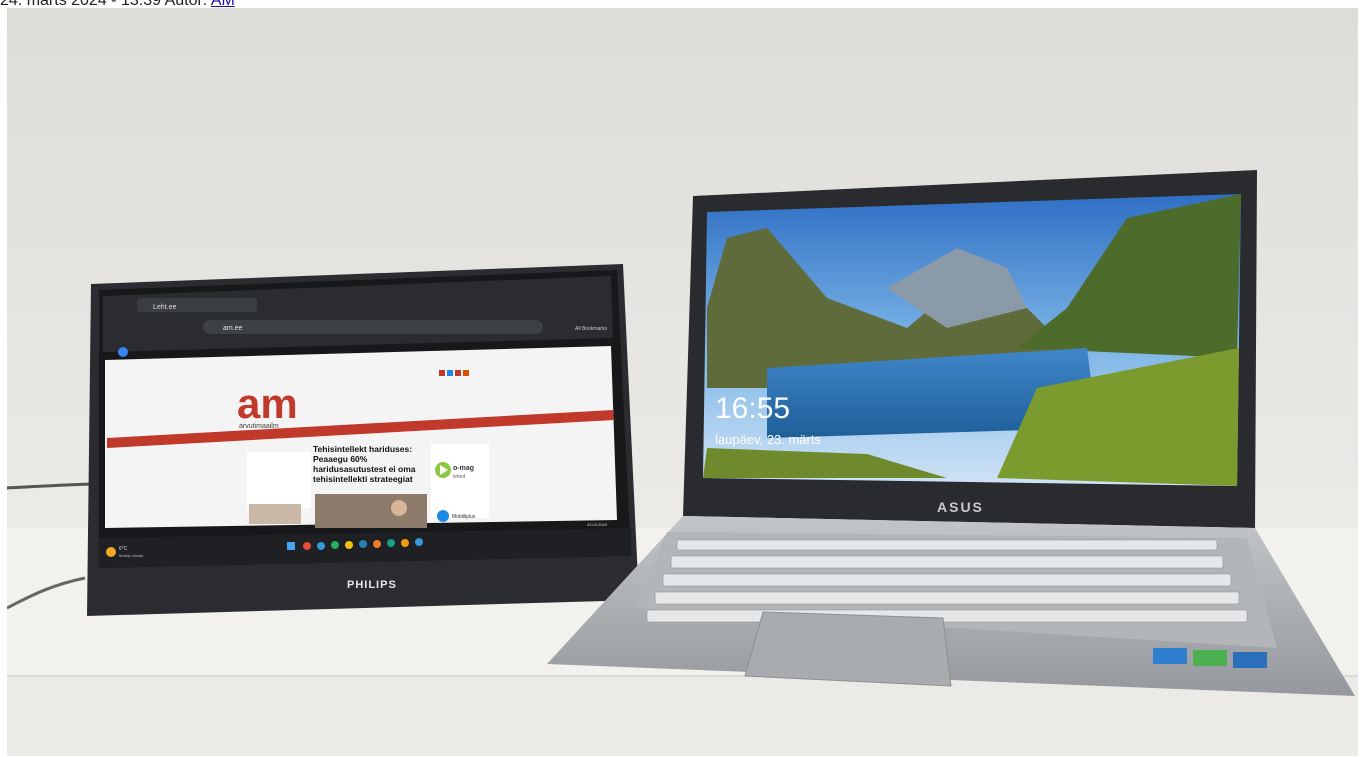 The height and width of the screenshot is (757, 1360). Describe the element at coordinates (131, 555) in the screenshot. I see `taskbar-weather-desc: Mostly cloudy` at that location.